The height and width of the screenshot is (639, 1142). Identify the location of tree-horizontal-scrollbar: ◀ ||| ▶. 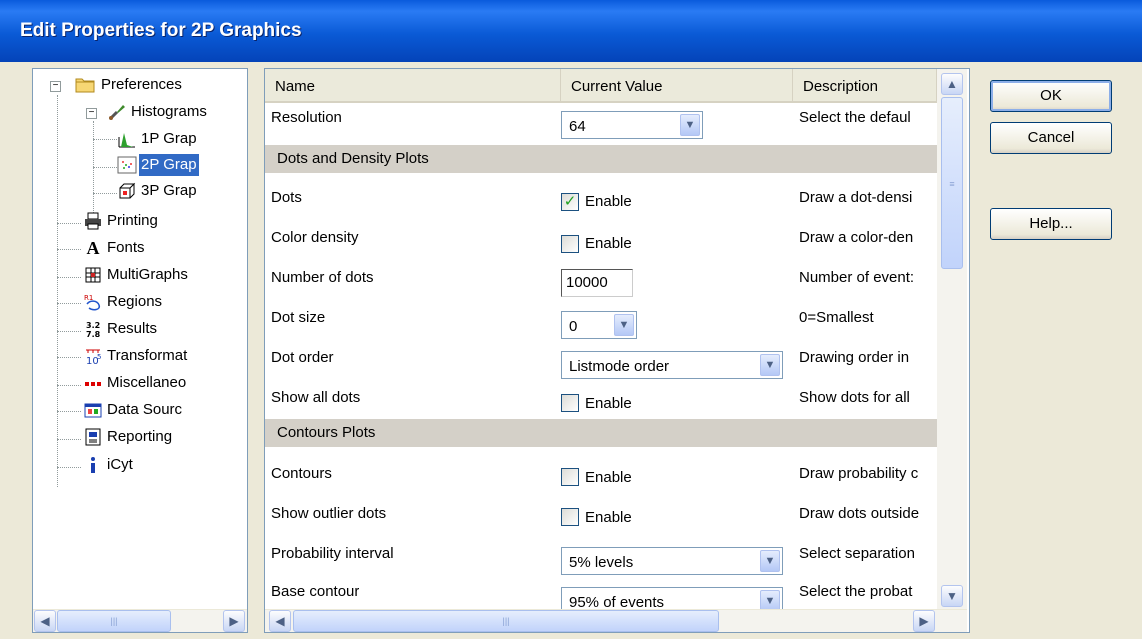
(140, 620).